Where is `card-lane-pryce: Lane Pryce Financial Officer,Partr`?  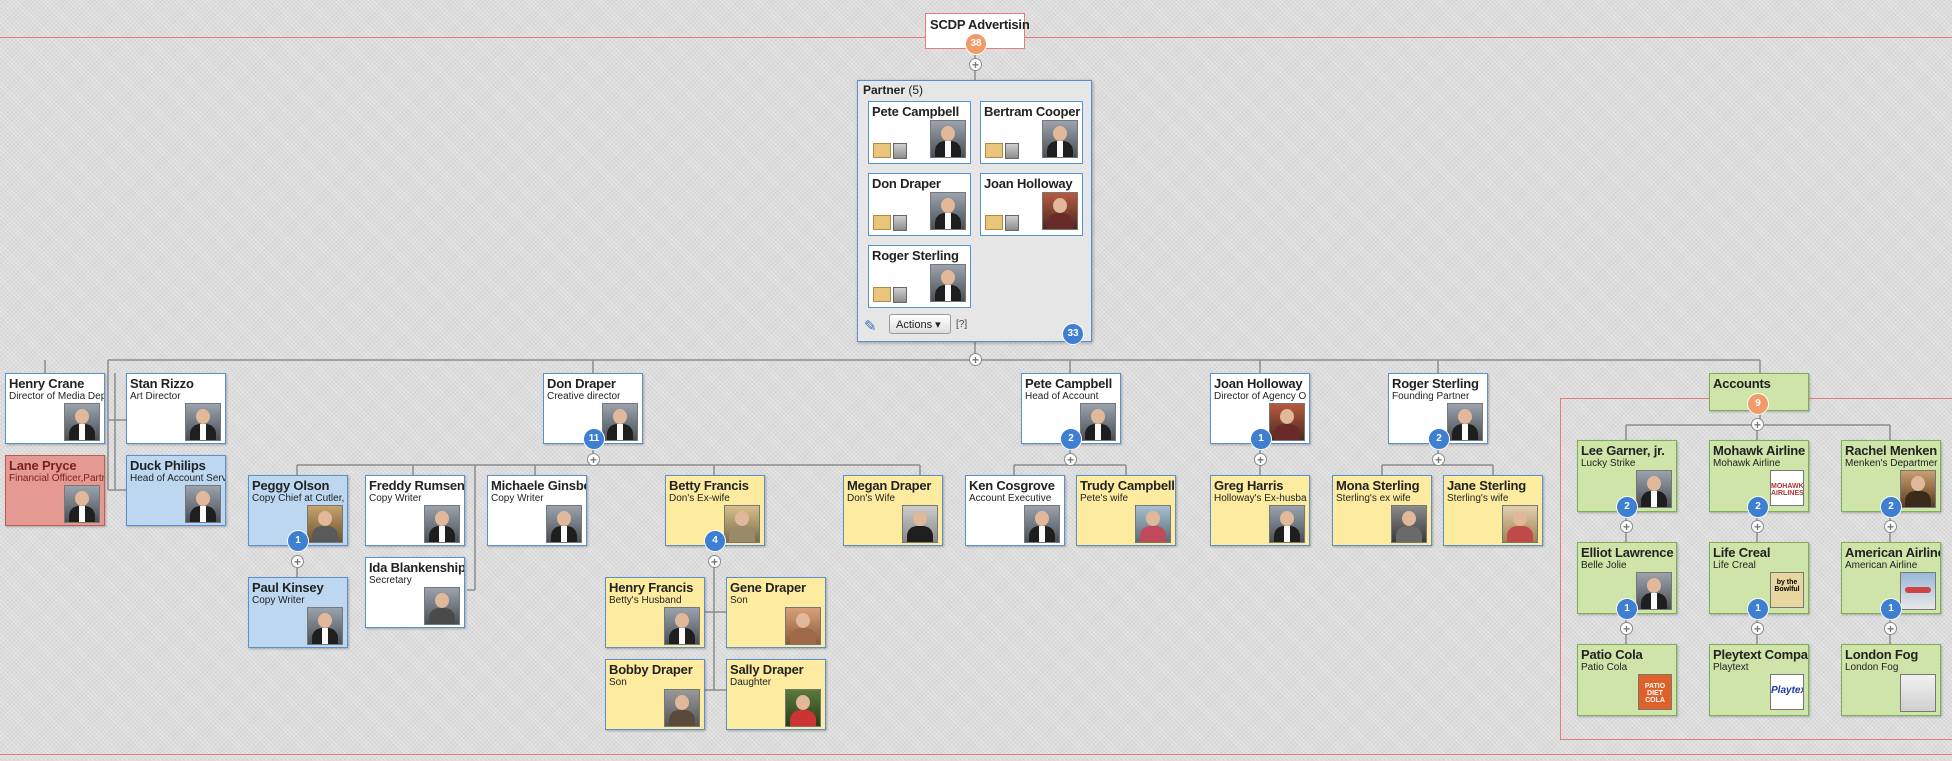
card-lane-pryce: Lane Pryce Financial Officer,Partr is located at coordinates (55, 490).